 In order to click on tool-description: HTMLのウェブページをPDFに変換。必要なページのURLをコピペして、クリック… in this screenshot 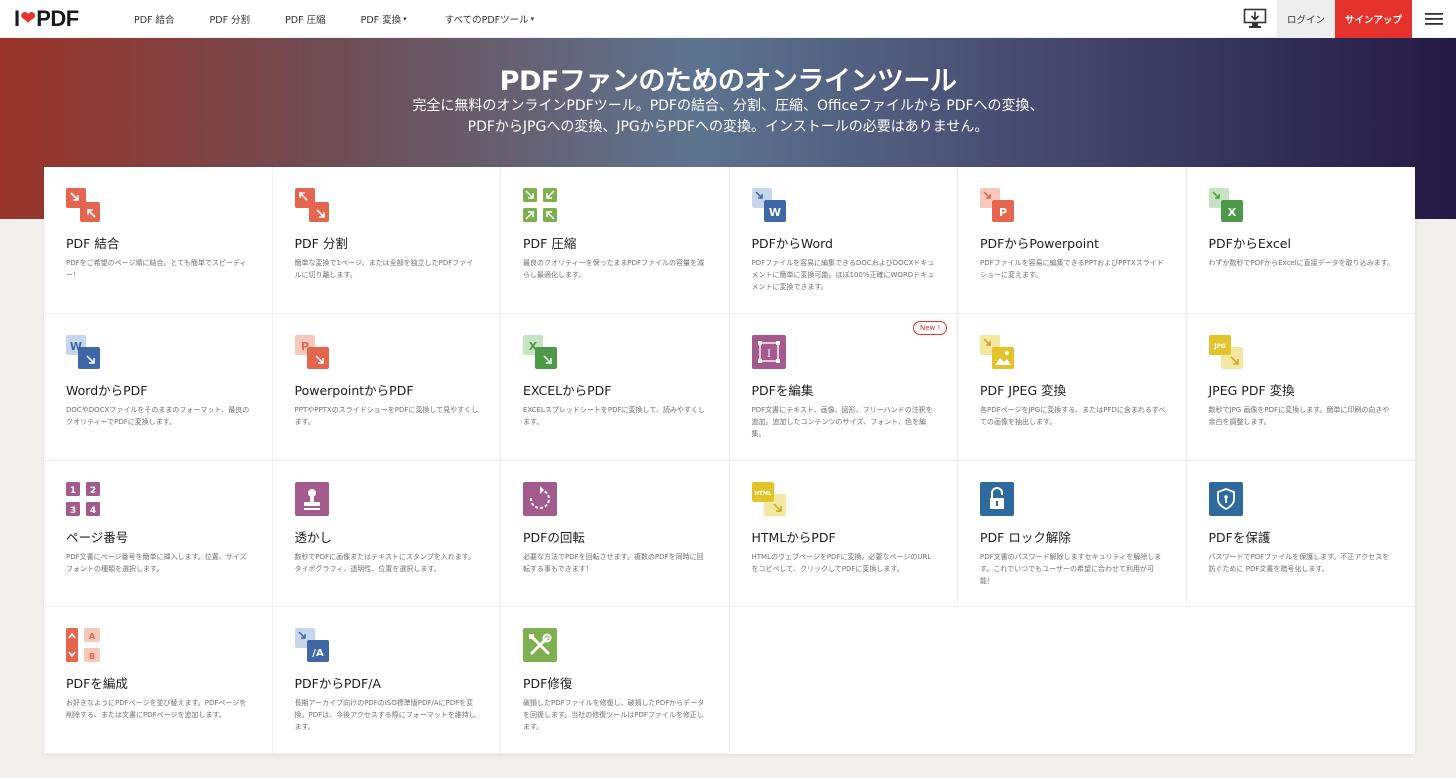, I will do `click(841, 563)`.